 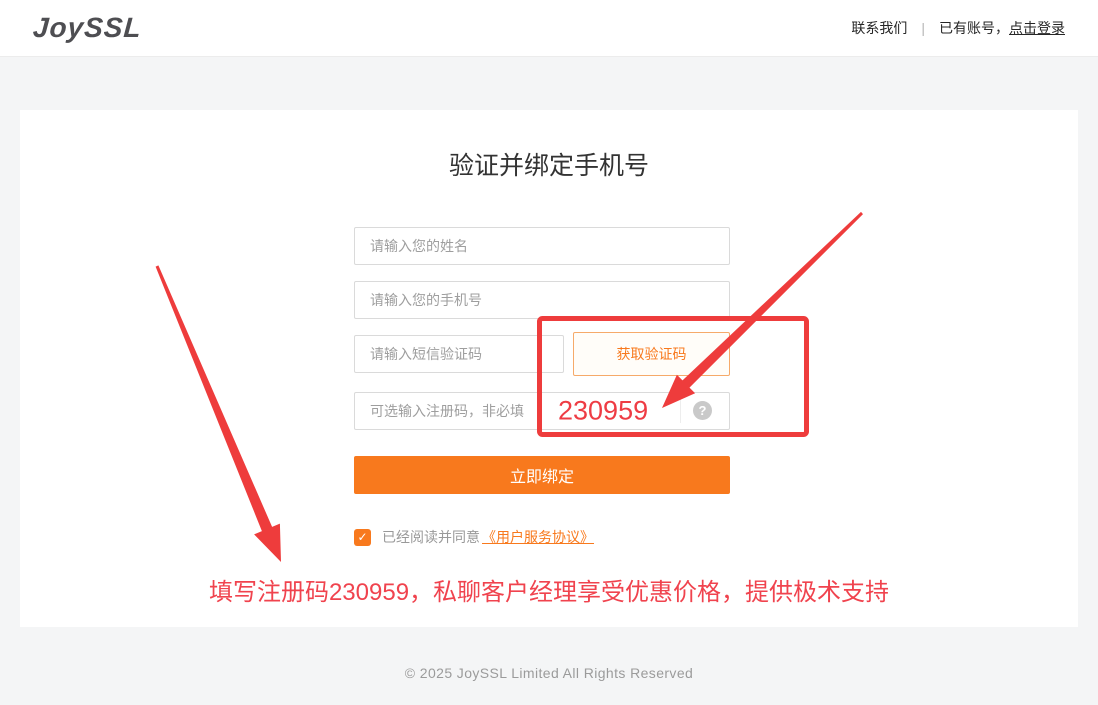 I want to click on name-row, so click(x=542, y=246).